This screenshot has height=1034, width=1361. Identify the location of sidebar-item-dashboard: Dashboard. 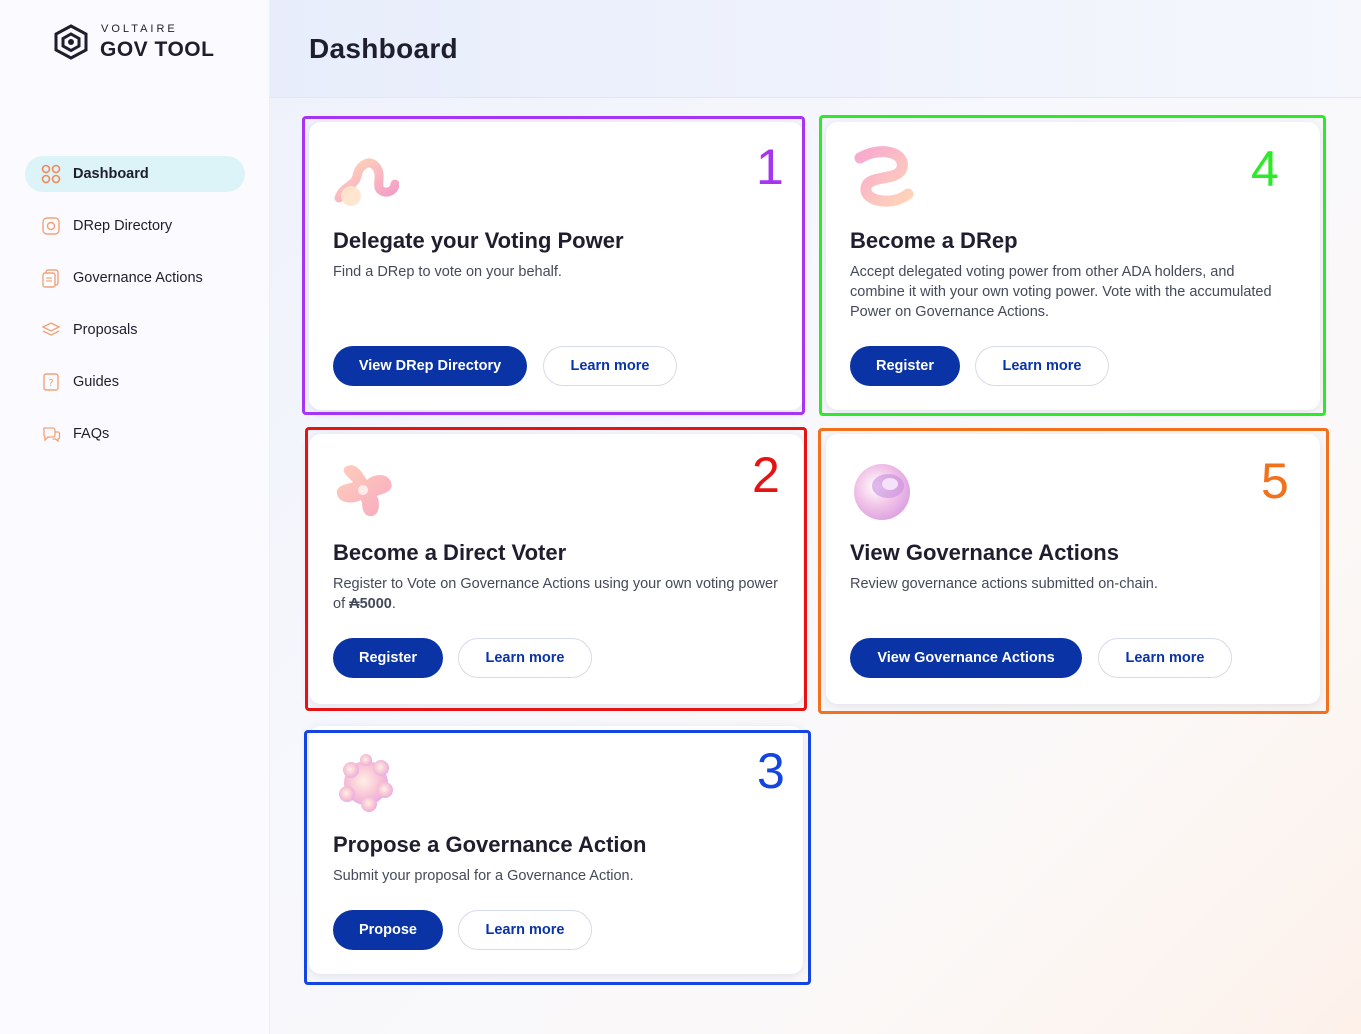
(135, 174).